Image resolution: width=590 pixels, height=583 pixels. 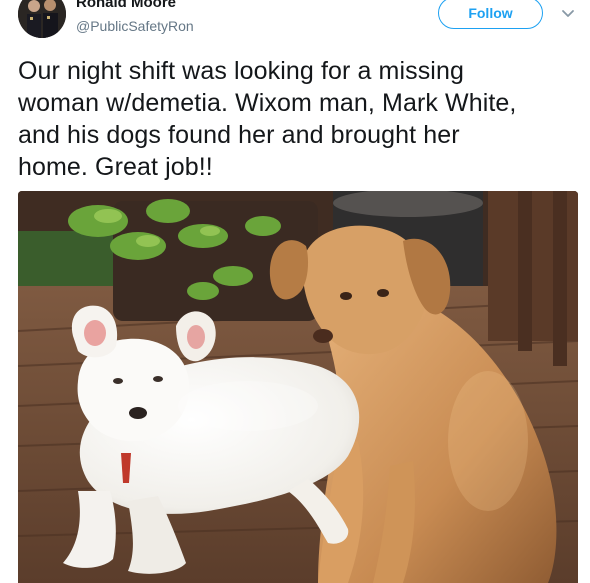 What do you see at coordinates (135, 26) in the screenshot?
I see `author-handle: @PublicSafetyRon` at bounding box center [135, 26].